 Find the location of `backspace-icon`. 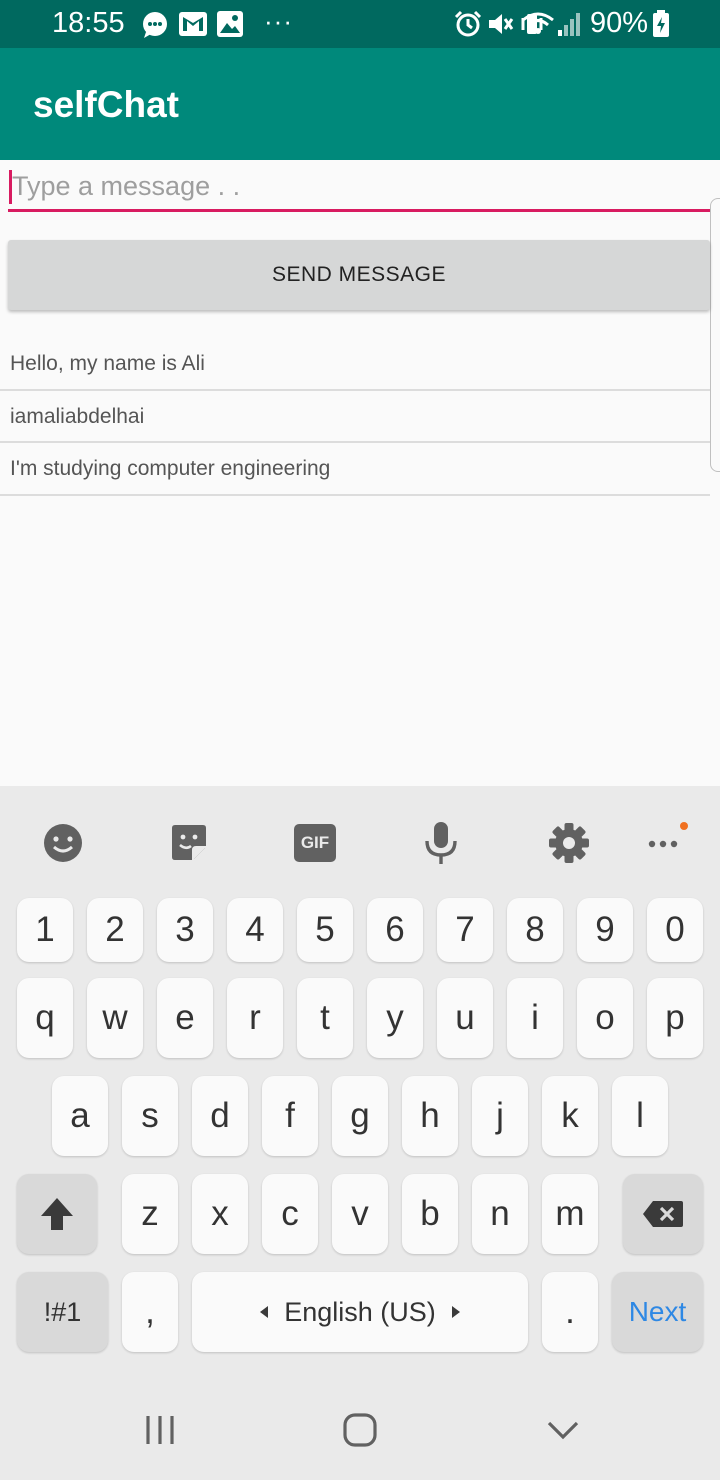

backspace-icon is located at coordinates (663, 1214).